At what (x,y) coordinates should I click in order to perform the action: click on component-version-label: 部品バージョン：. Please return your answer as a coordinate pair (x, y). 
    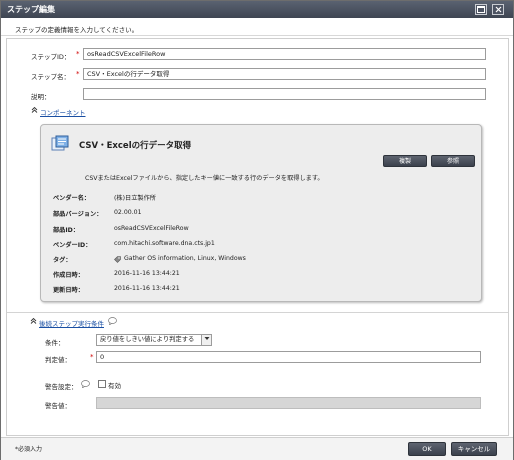
    Looking at the image, I should click on (78, 214).